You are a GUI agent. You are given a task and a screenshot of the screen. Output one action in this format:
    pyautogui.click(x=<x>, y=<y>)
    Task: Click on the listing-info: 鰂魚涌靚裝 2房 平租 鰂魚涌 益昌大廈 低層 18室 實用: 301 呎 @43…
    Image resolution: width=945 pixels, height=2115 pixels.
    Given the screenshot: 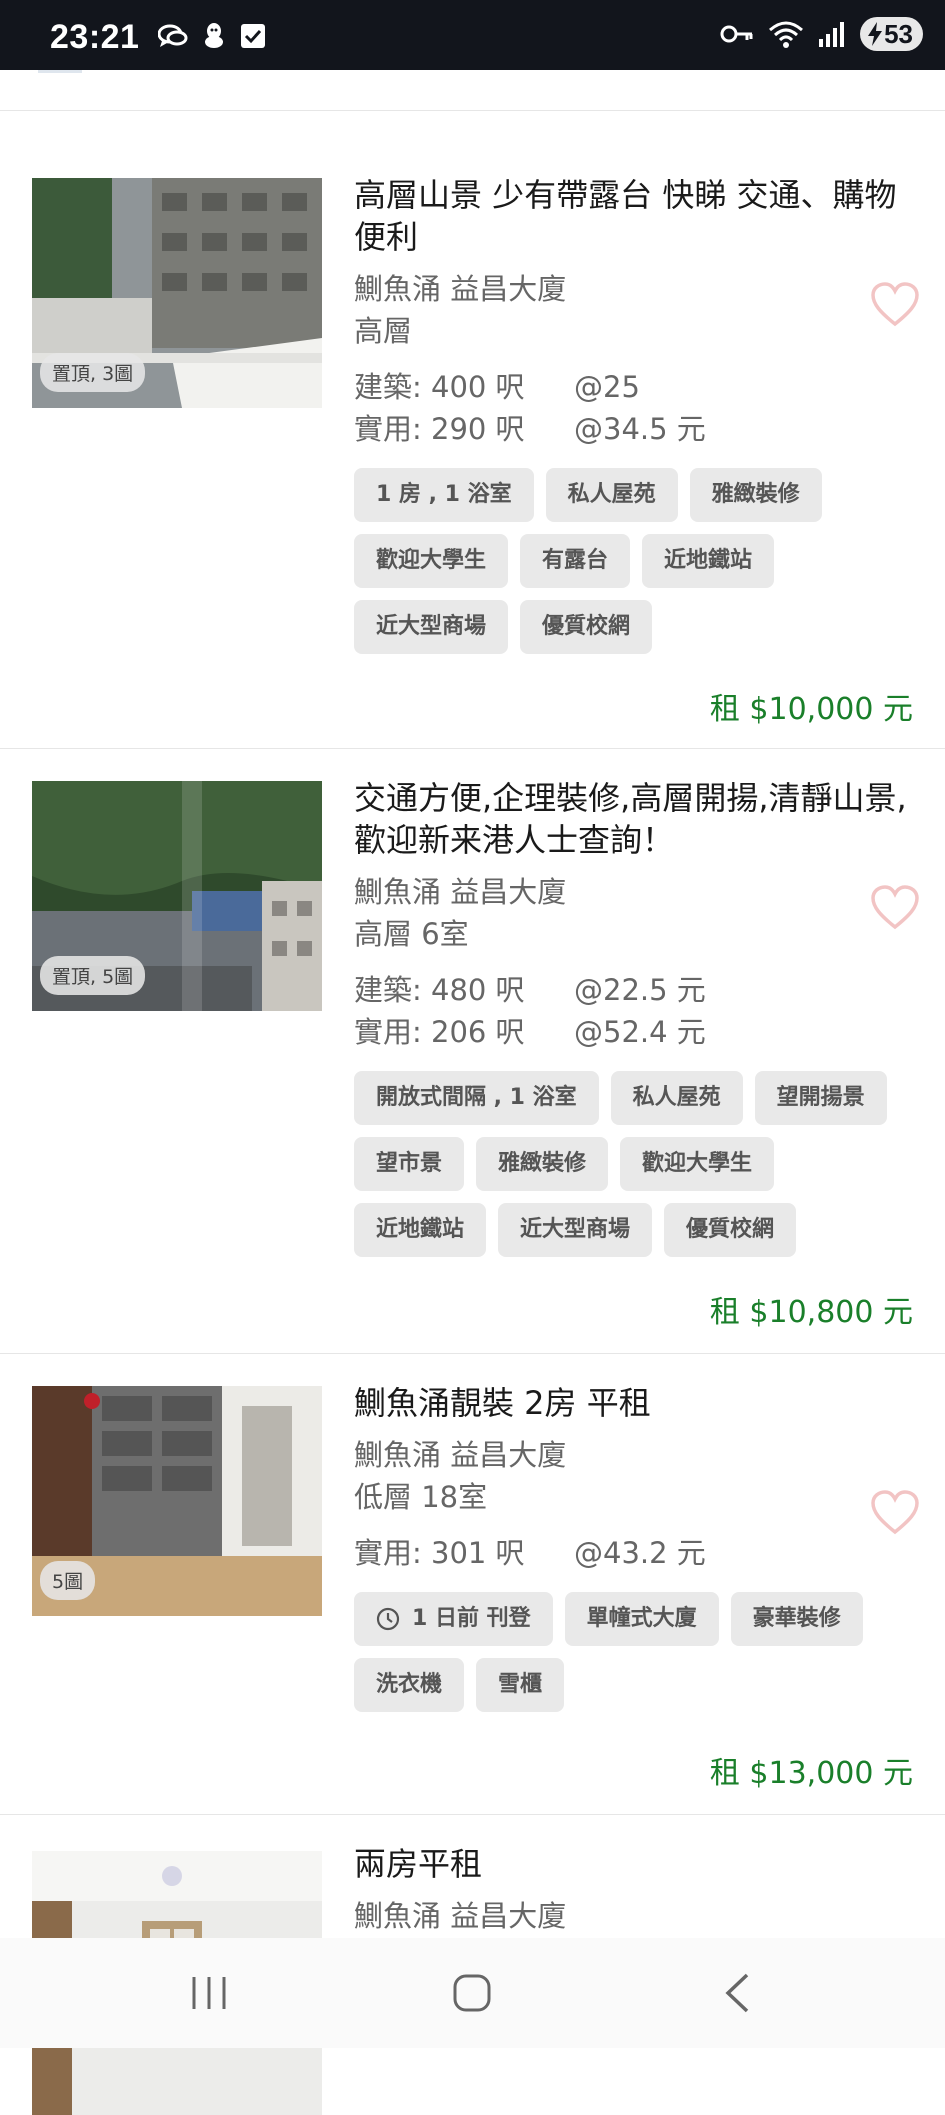 What is the action you would take?
    pyautogui.click(x=634, y=1547)
    